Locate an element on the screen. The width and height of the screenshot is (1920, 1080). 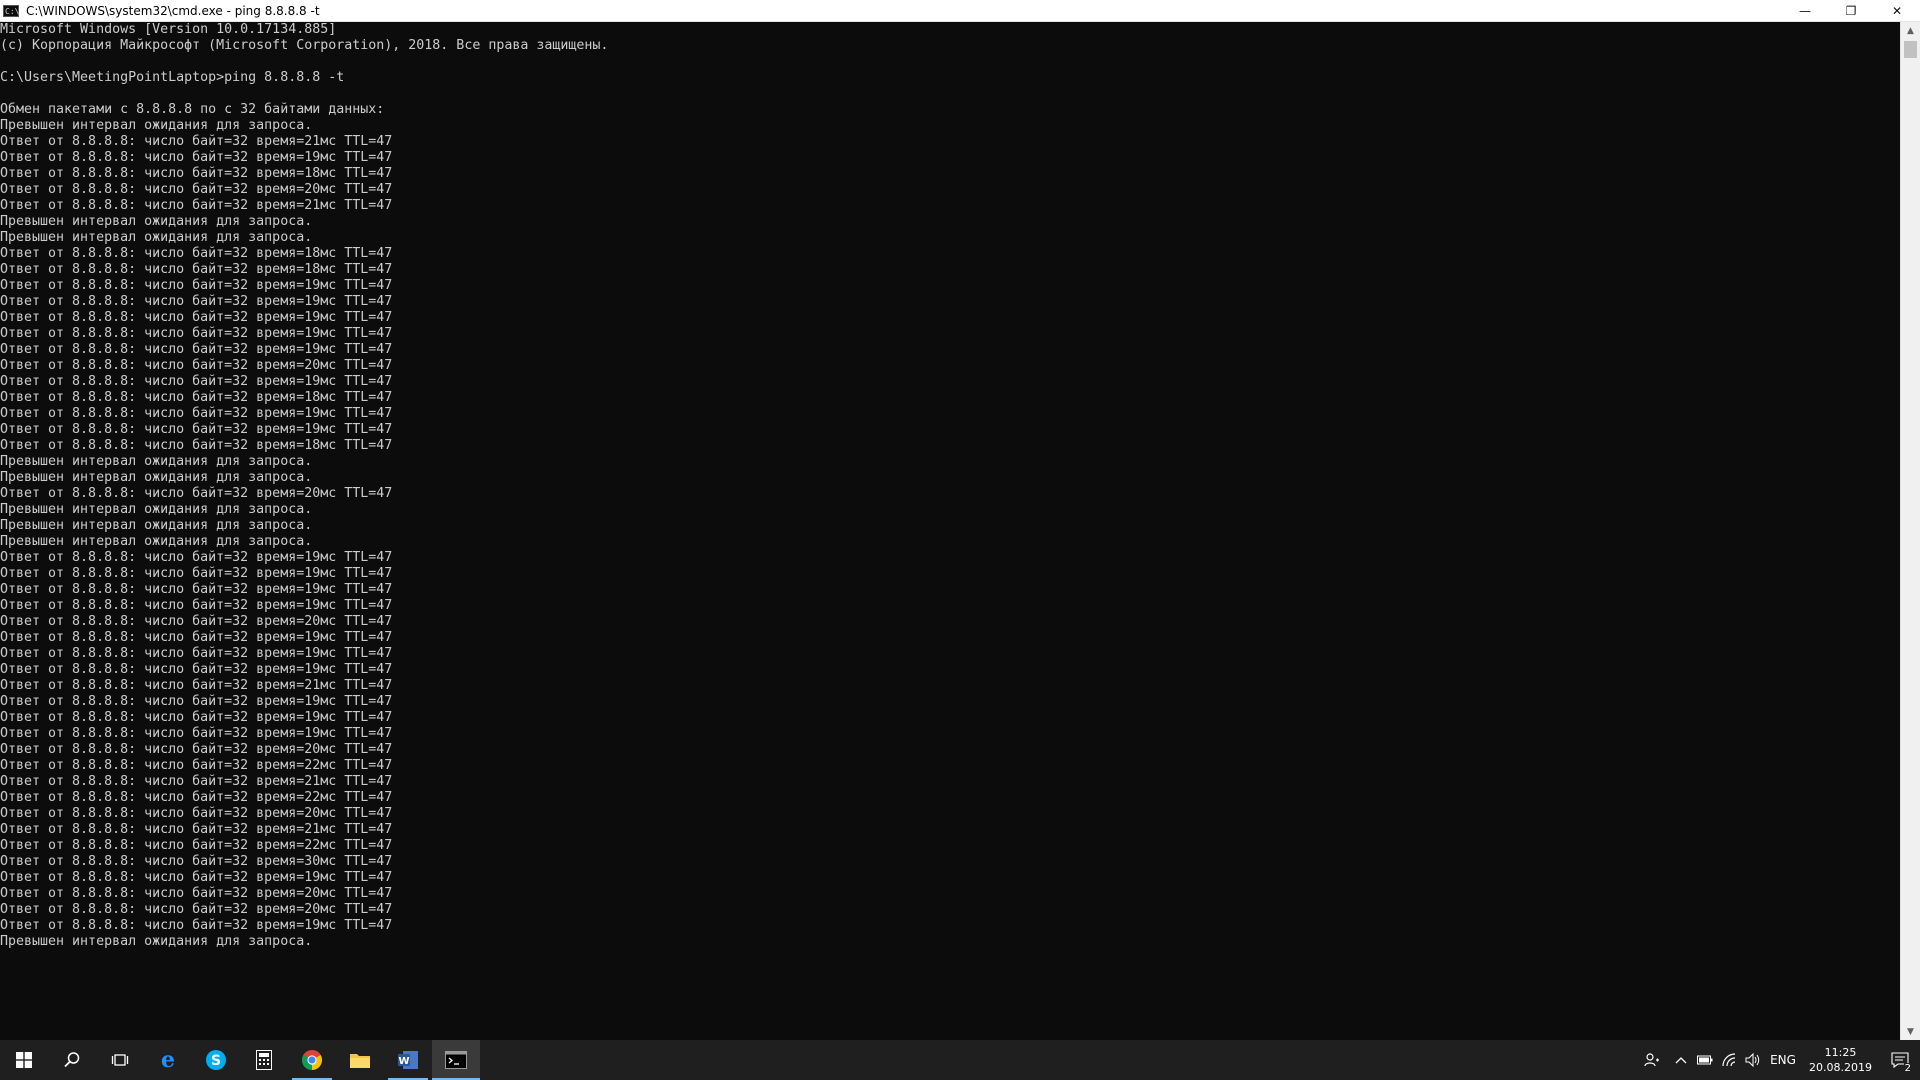
notification-count-badge: 2 is located at coordinates (1907, 1068).